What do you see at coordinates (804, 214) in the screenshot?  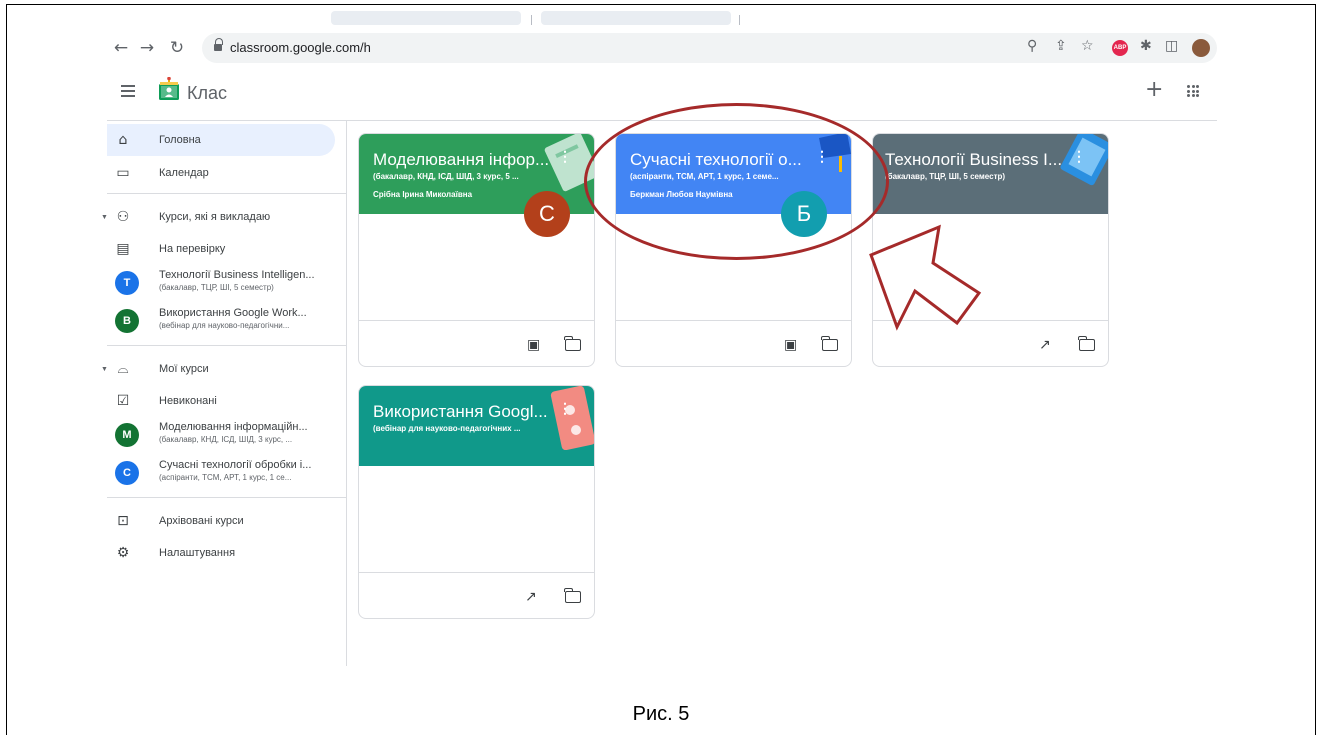 I see `owner-avatar: Б` at bounding box center [804, 214].